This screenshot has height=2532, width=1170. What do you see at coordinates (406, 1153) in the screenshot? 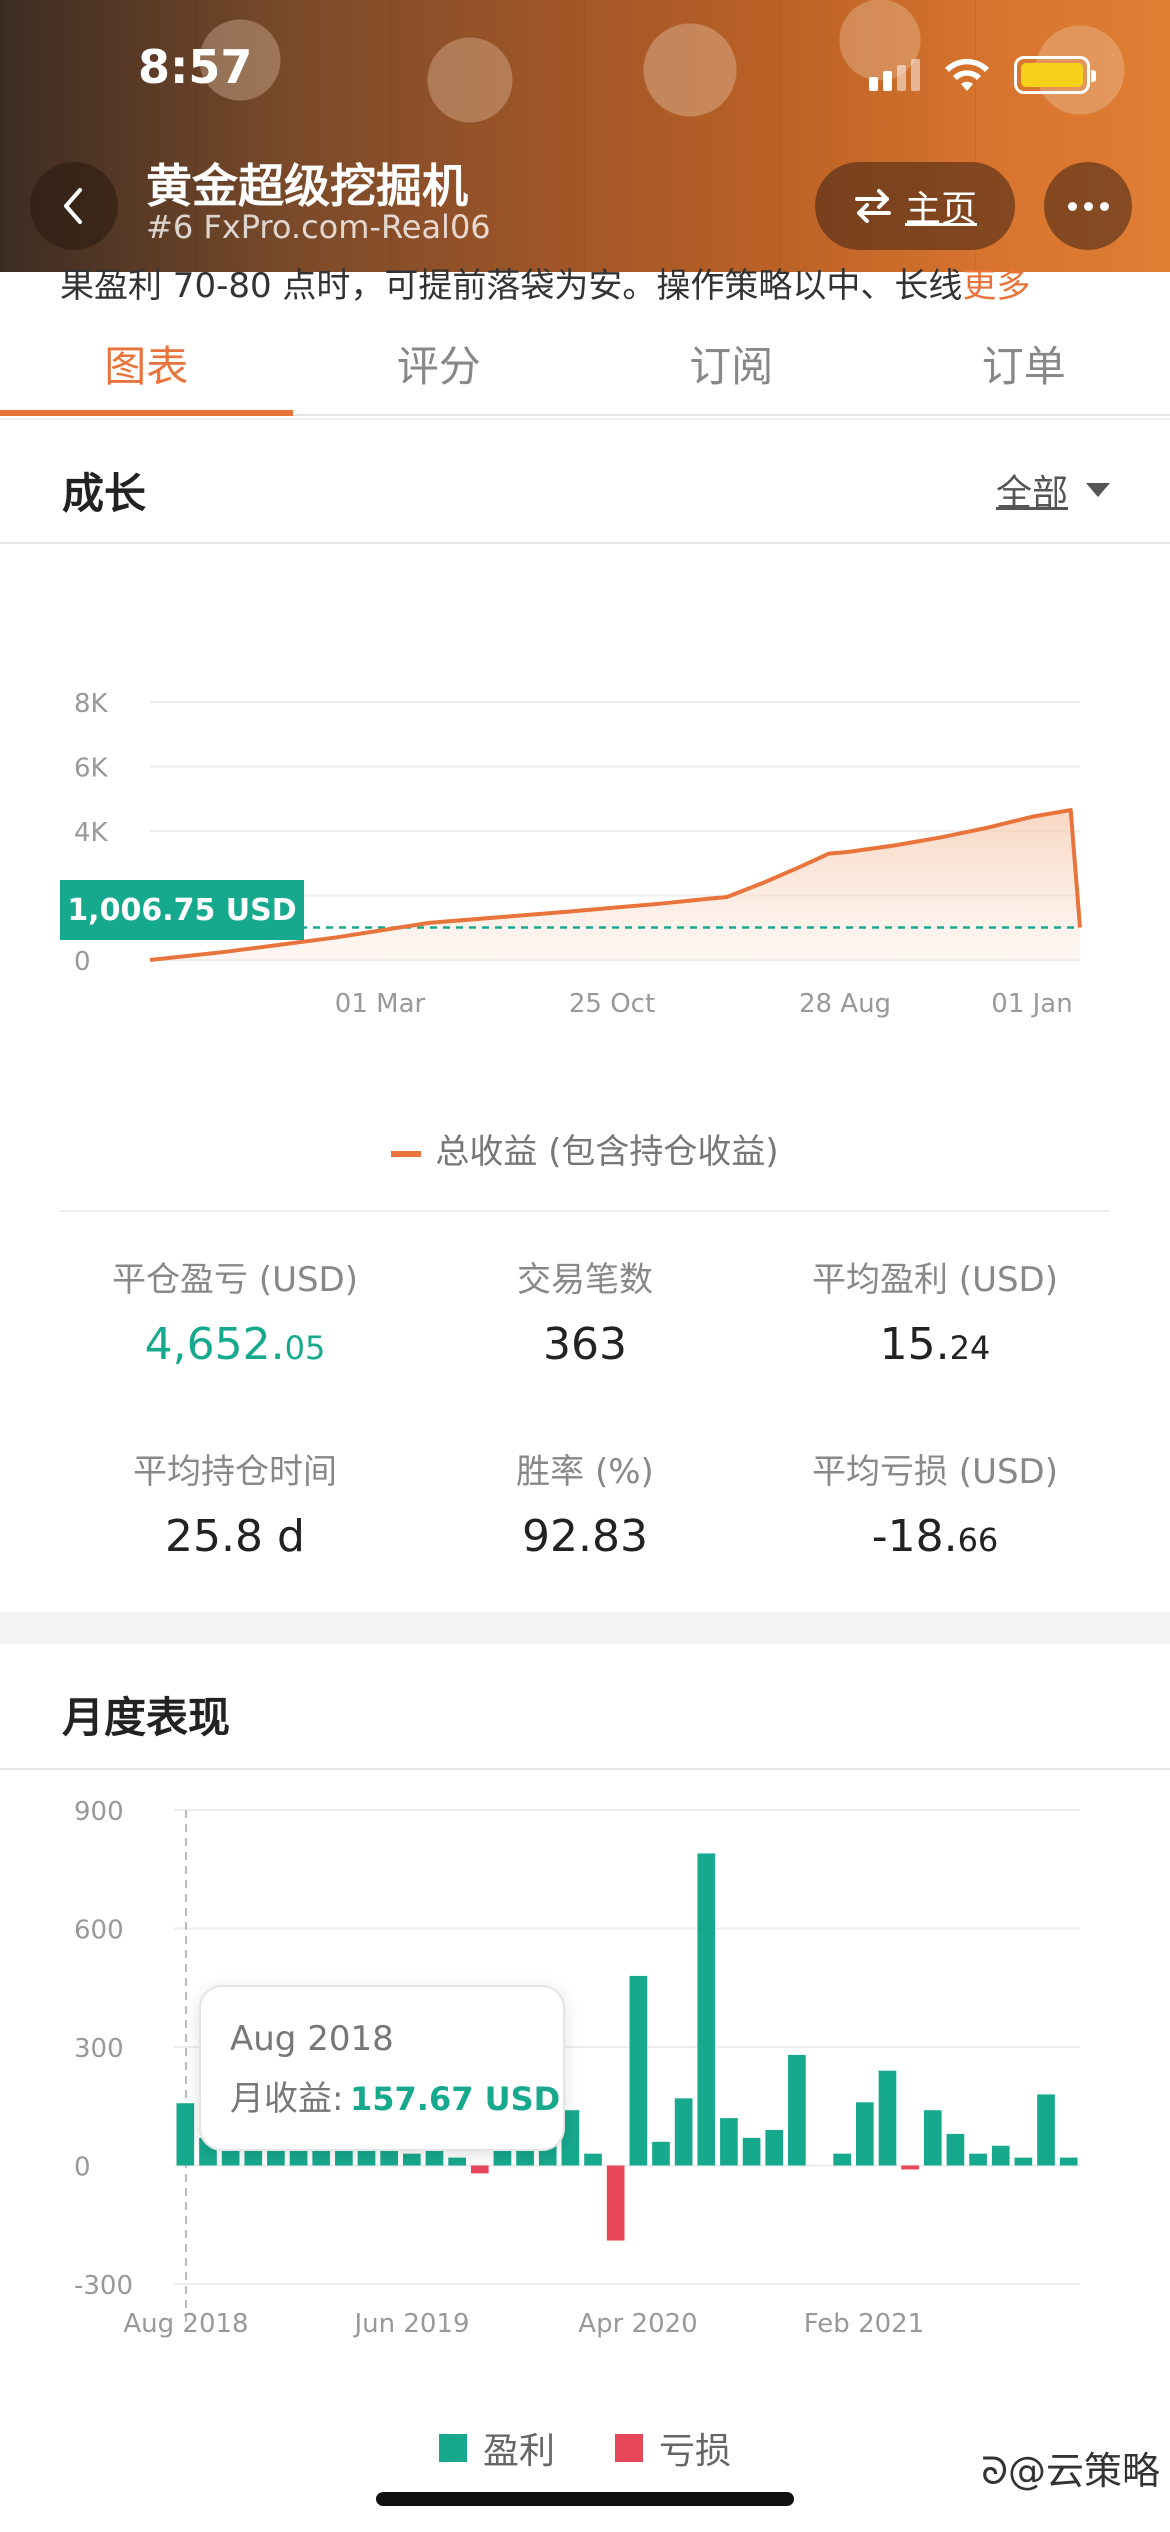
I see `growth-legend-swatch` at bounding box center [406, 1153].